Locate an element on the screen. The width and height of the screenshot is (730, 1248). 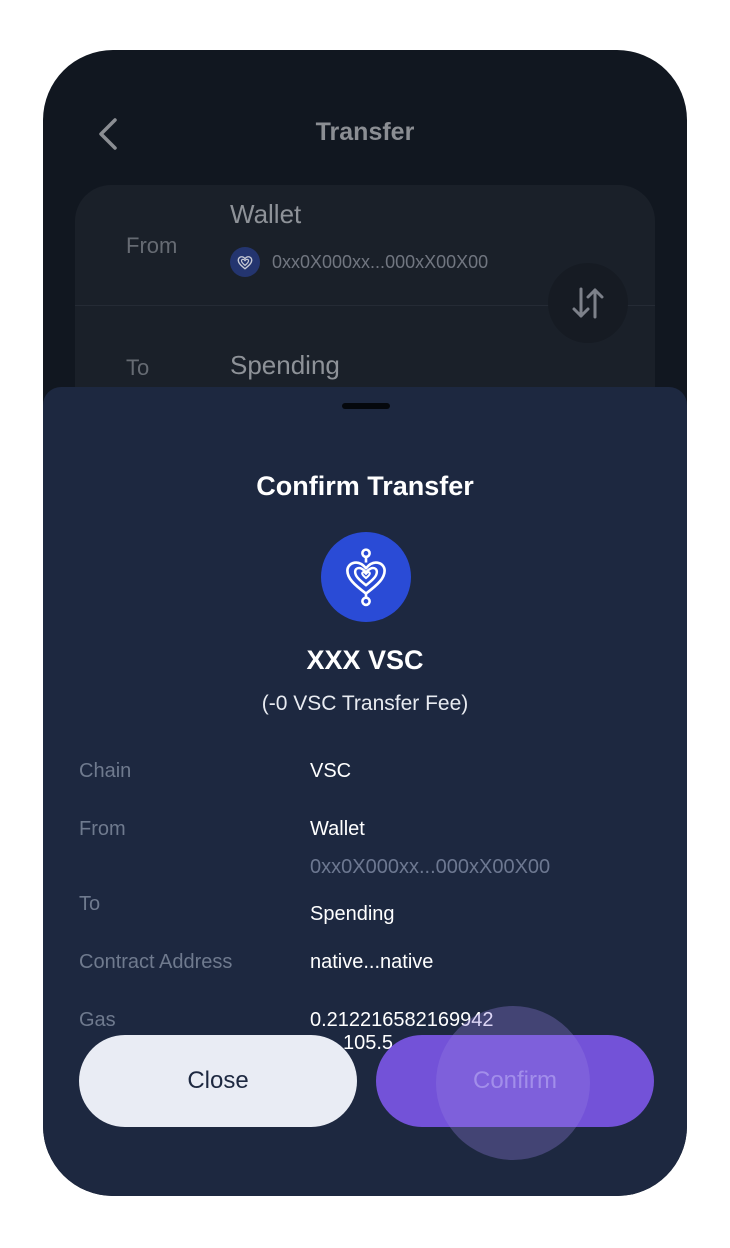
swap-vertical-icon is located at coordinates (588, 303).